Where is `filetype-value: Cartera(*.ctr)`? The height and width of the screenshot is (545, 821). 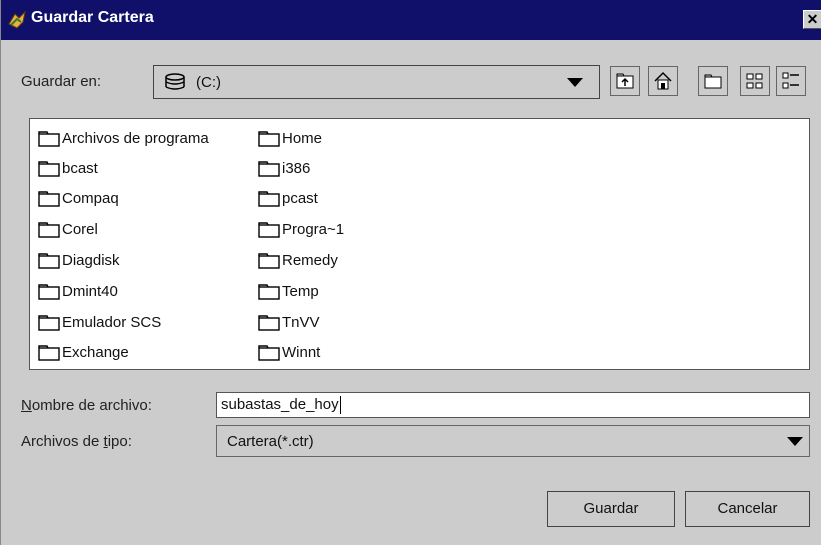
filetype-value: Cartera(*.ctr) is located at coordinates (270, 441).